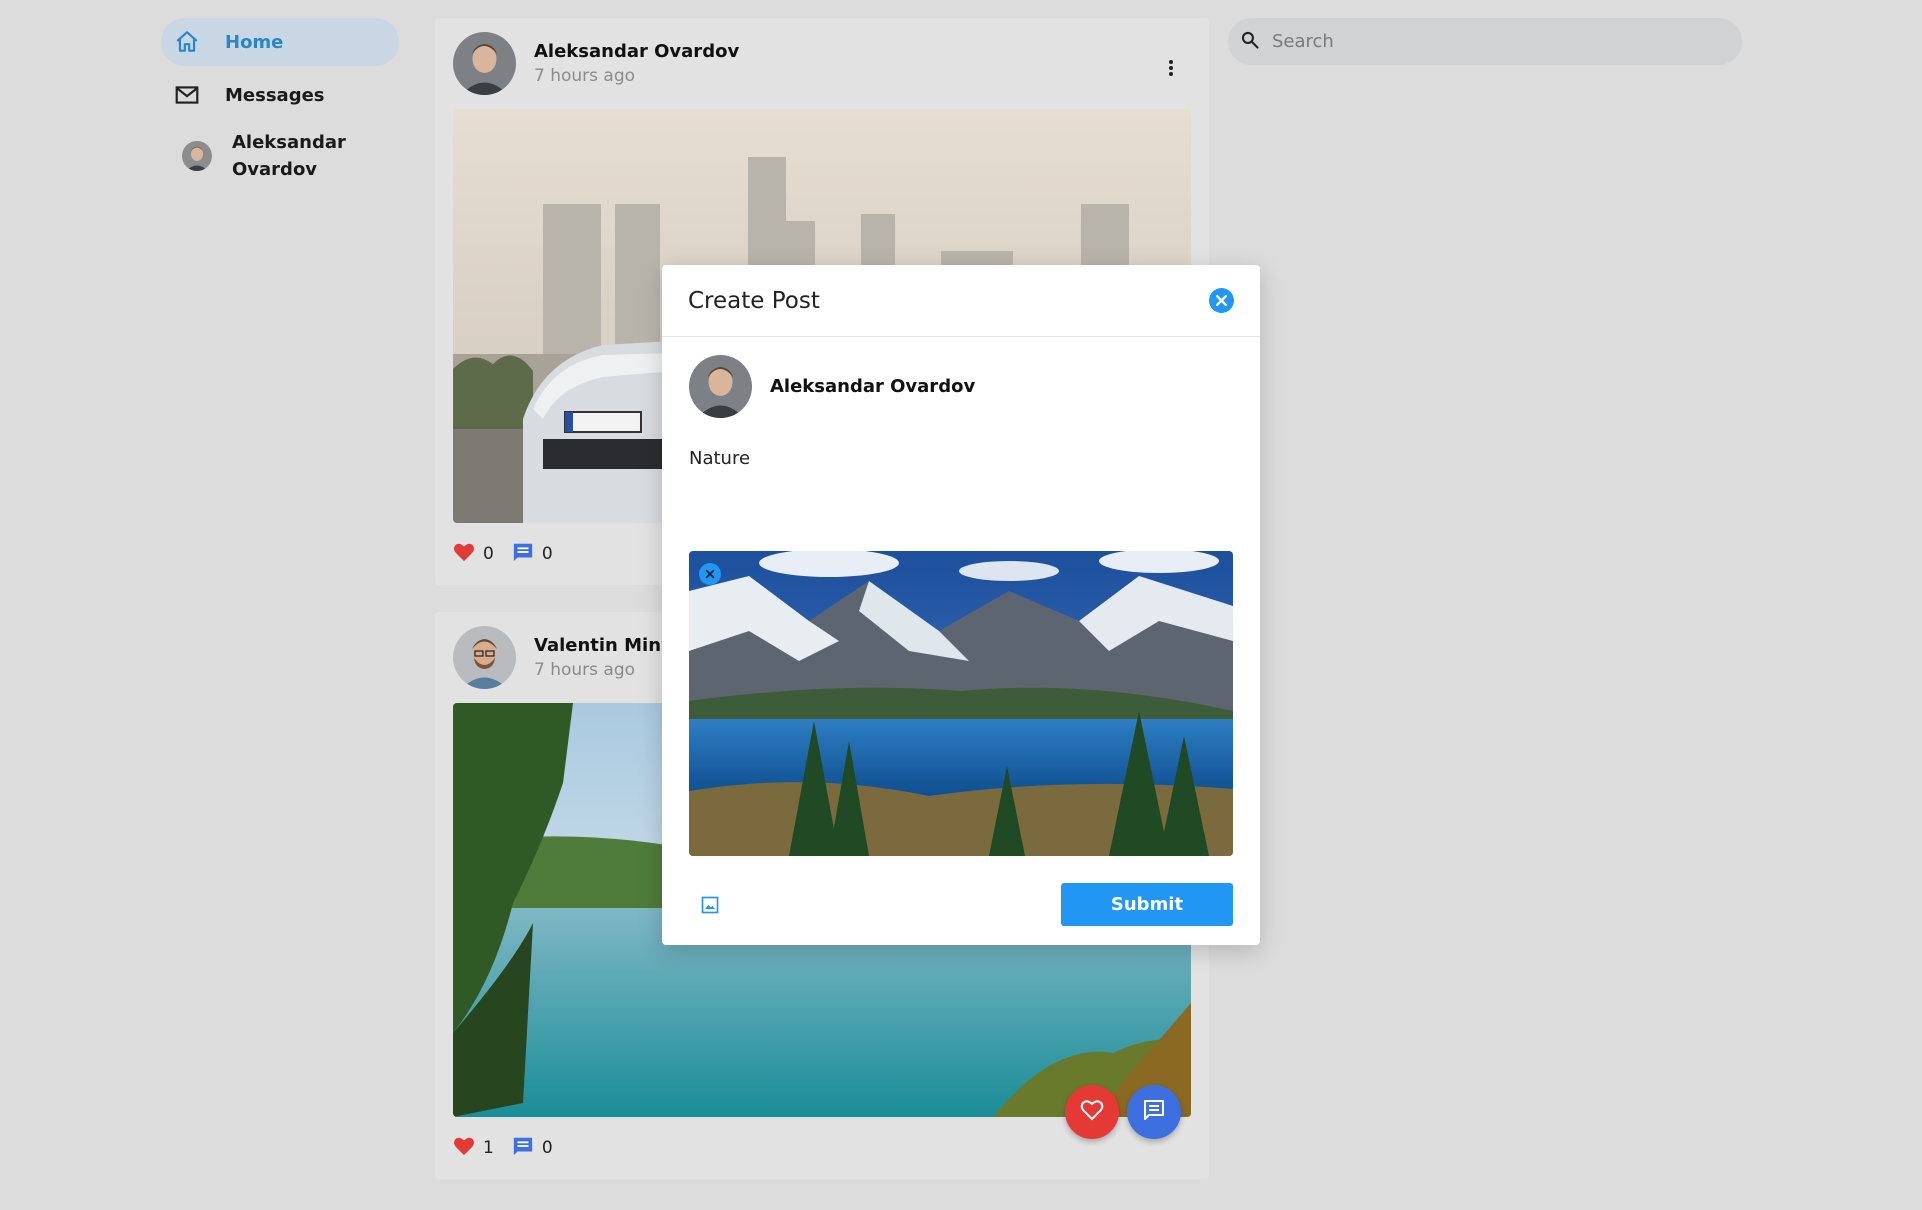 This screenshot has width=1922, height=1210. What do you see at coordinates (1221, 300) in the screenshot?
I see `close-icon` at bounding box center [1221, 300].